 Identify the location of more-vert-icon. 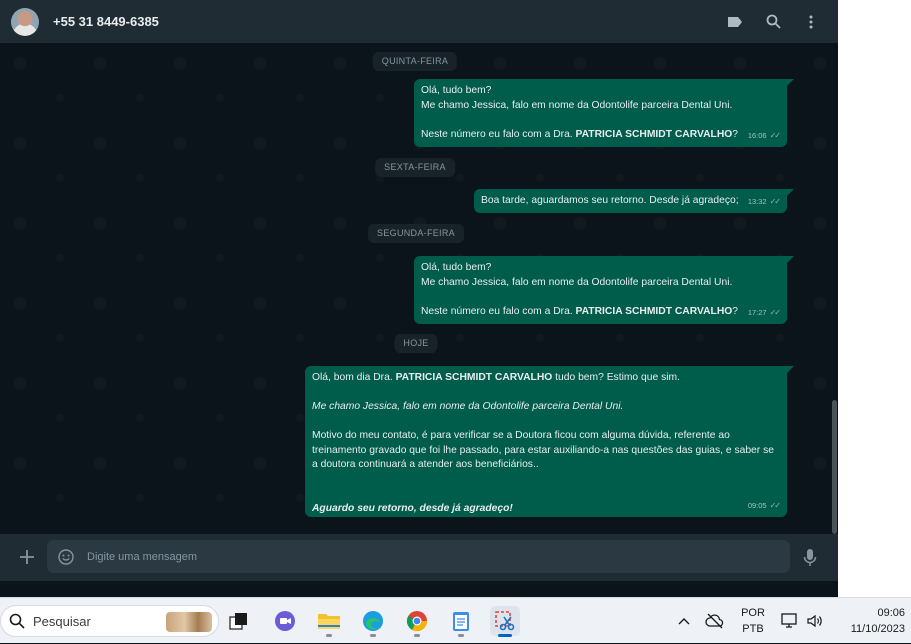
(811, 22).